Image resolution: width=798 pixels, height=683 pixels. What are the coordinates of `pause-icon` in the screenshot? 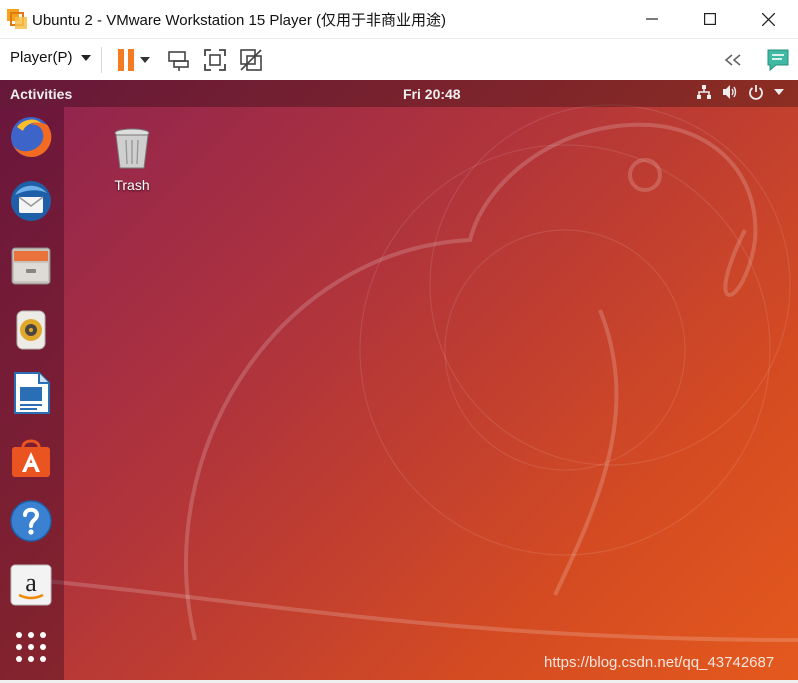 It's located at (126, 60).